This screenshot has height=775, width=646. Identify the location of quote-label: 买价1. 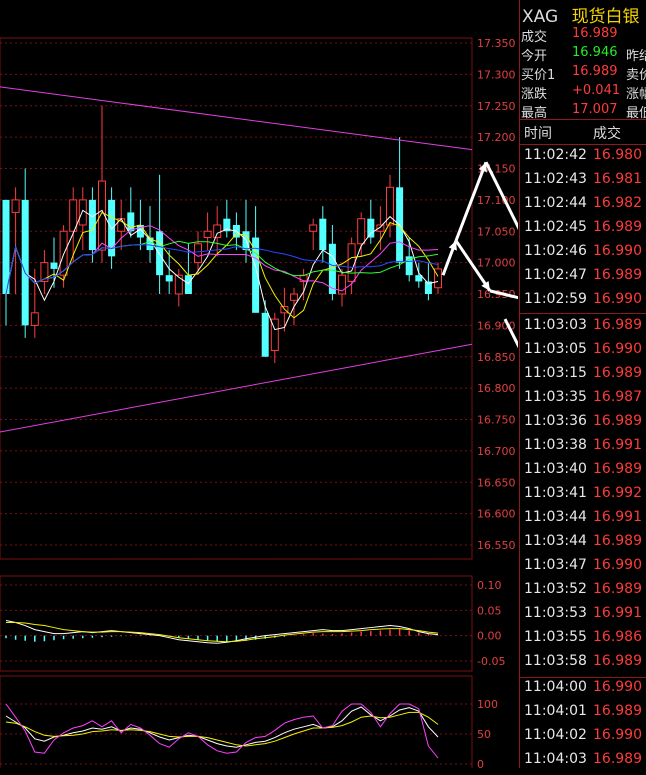
(538, 75).